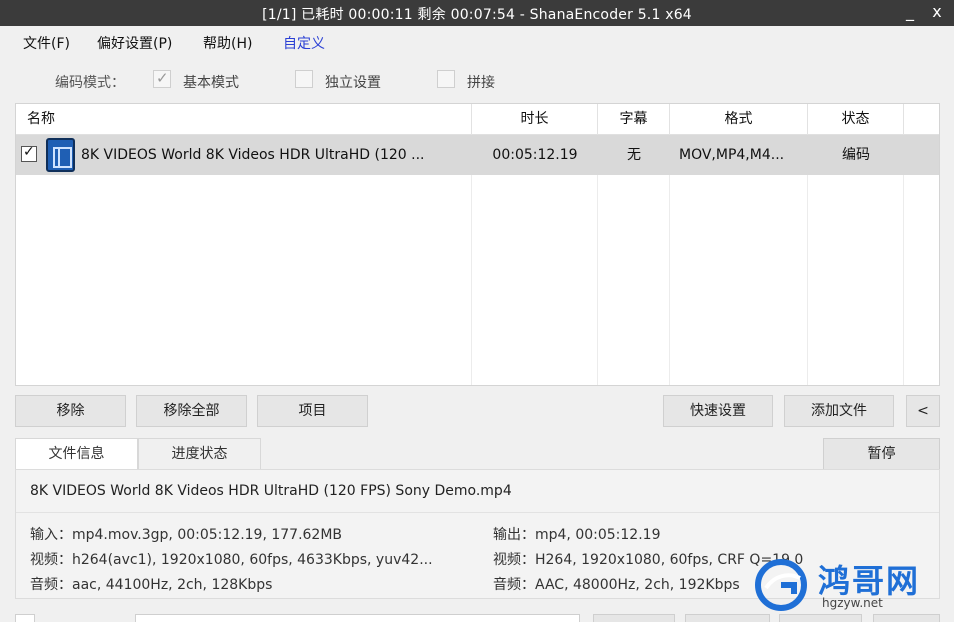 This screenshot has width=954, height=622. What do you see at coordinates (577, 535) in the screenshot?
I see `info-output: 输出：mp4, 00:05:12.19` at bounding box center [577, 535].